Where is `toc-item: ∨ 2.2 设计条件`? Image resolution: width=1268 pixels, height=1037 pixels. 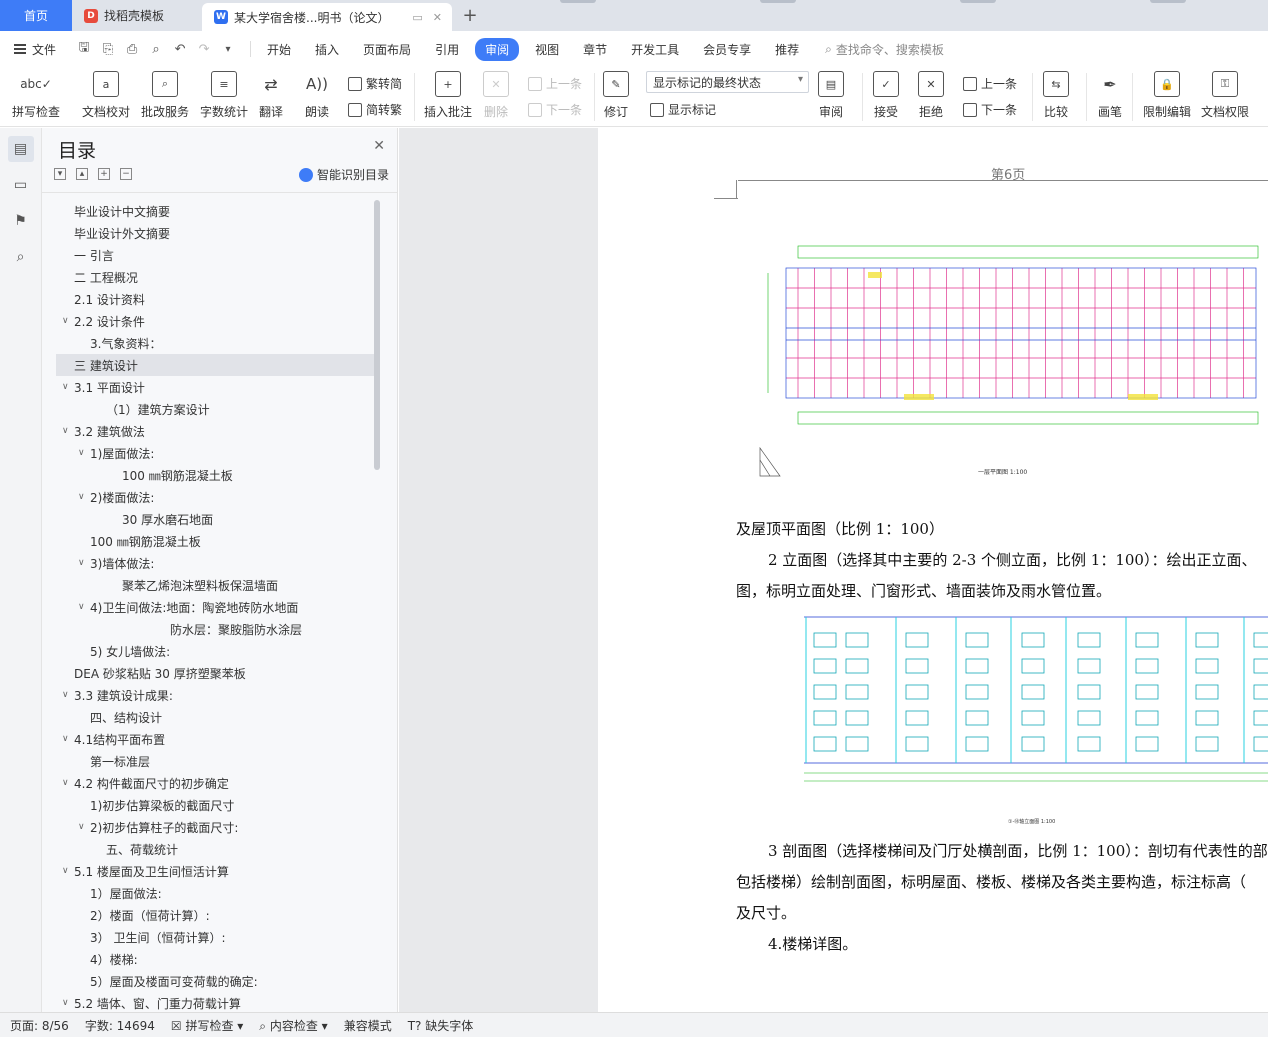 toc-item: ∨ 2.2 设计条件 is located at coordinates (216, 321).